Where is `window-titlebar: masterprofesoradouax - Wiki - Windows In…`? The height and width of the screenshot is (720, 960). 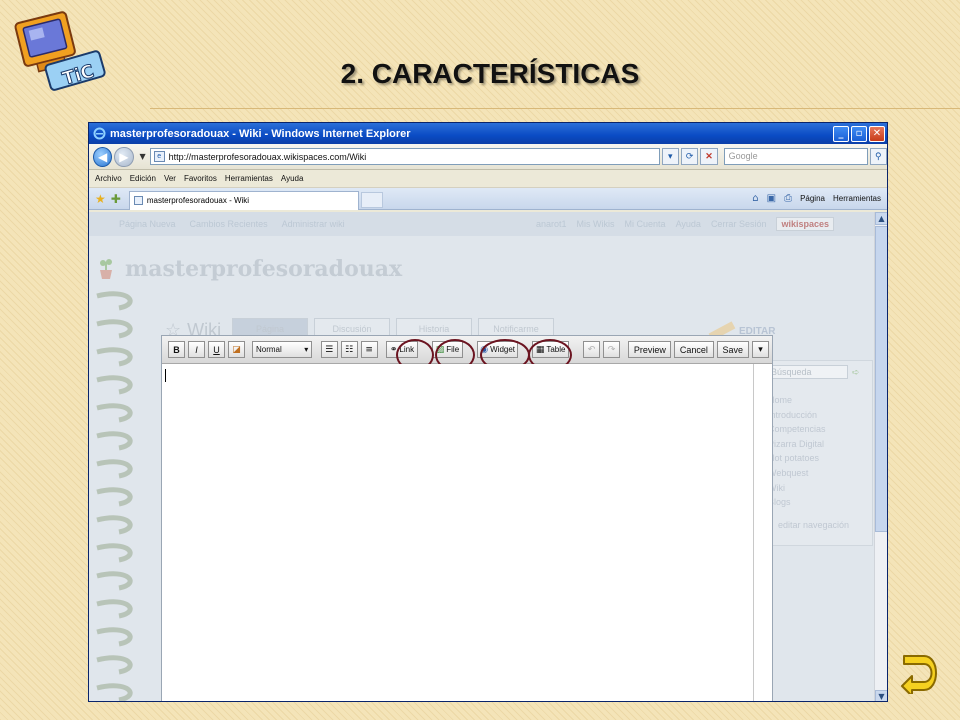
window-titlebar: masterprofesoradouax - Wiki - Windows In… is located at coordinates (488, 133).